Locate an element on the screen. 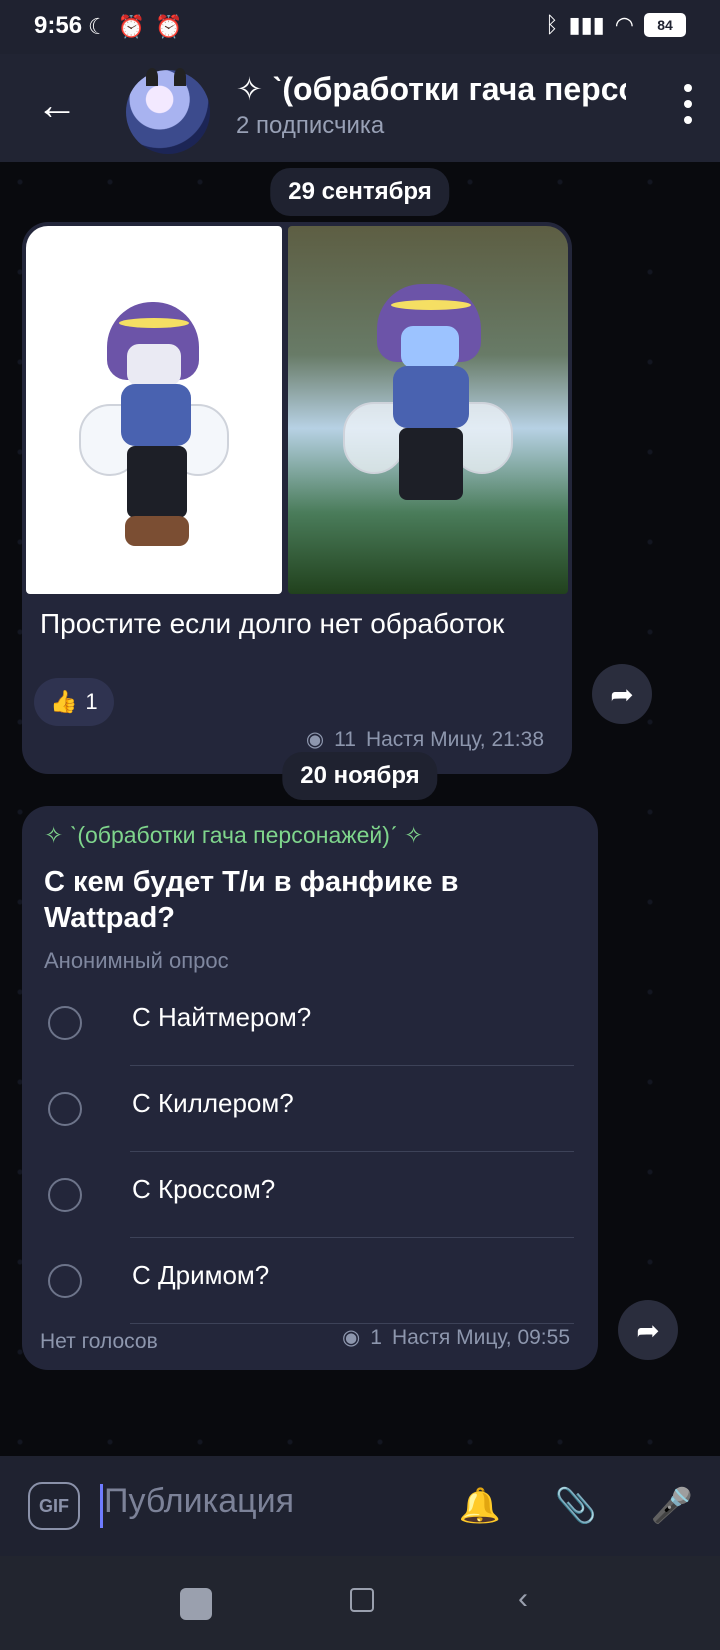 Image resolution: width=720 pixels, height=1650 pixels. photo-right is located at coordinates (428, 410).